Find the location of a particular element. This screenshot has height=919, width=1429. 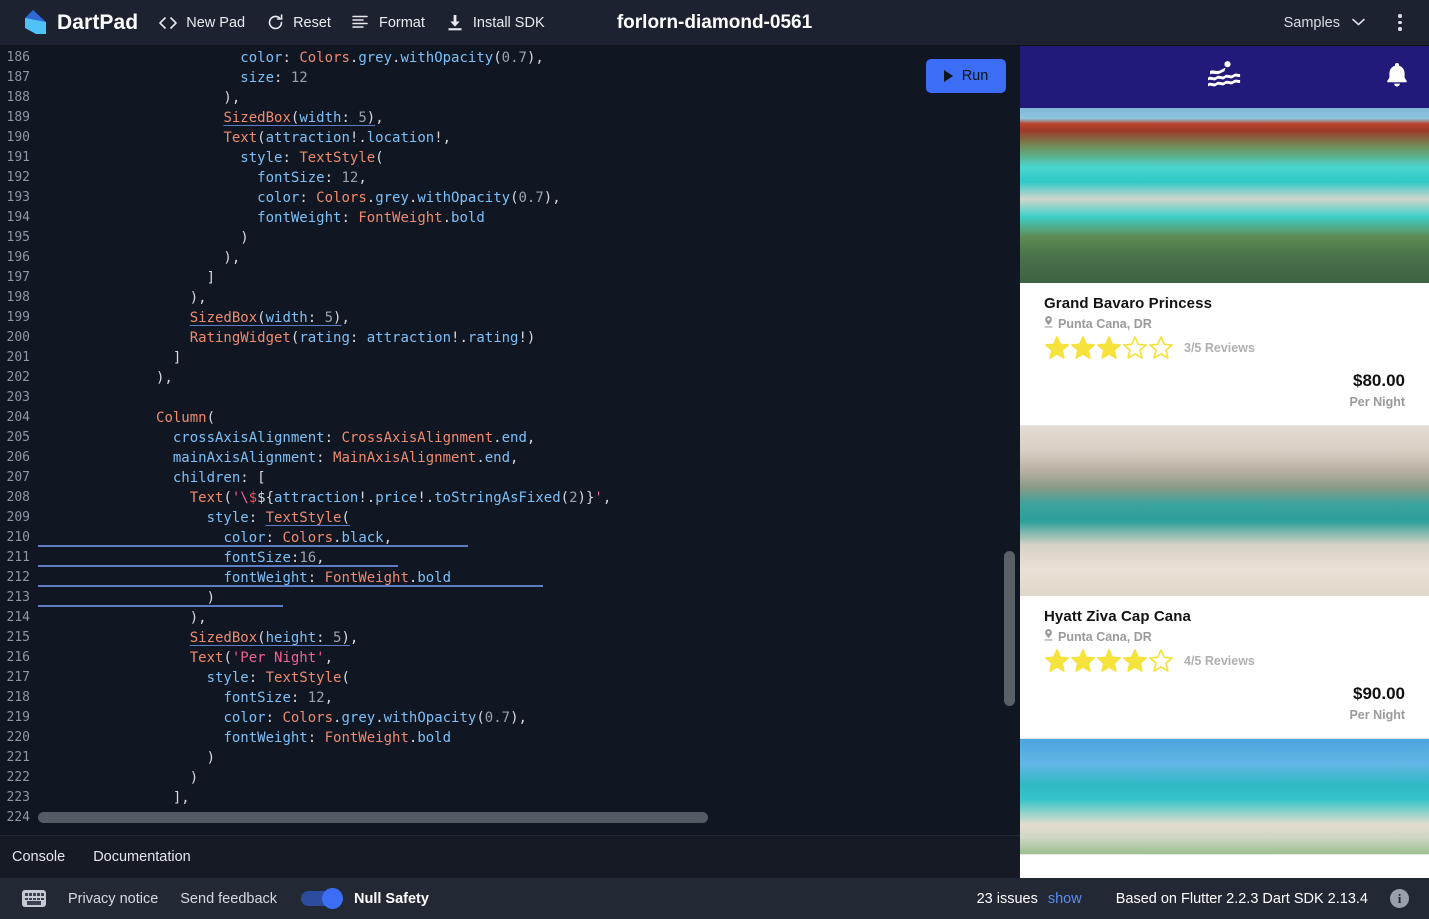

topbar-right-group: Samples is located at coordinates (1349, 23).